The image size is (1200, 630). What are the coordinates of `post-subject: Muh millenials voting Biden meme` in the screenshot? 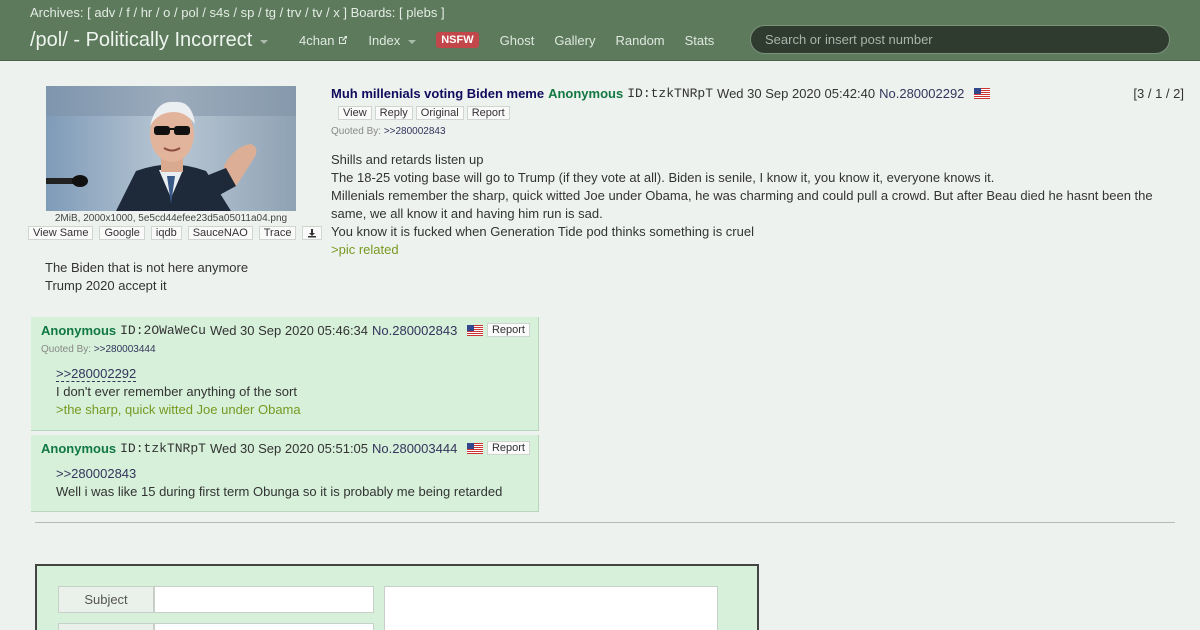 It's located at (438, 93).